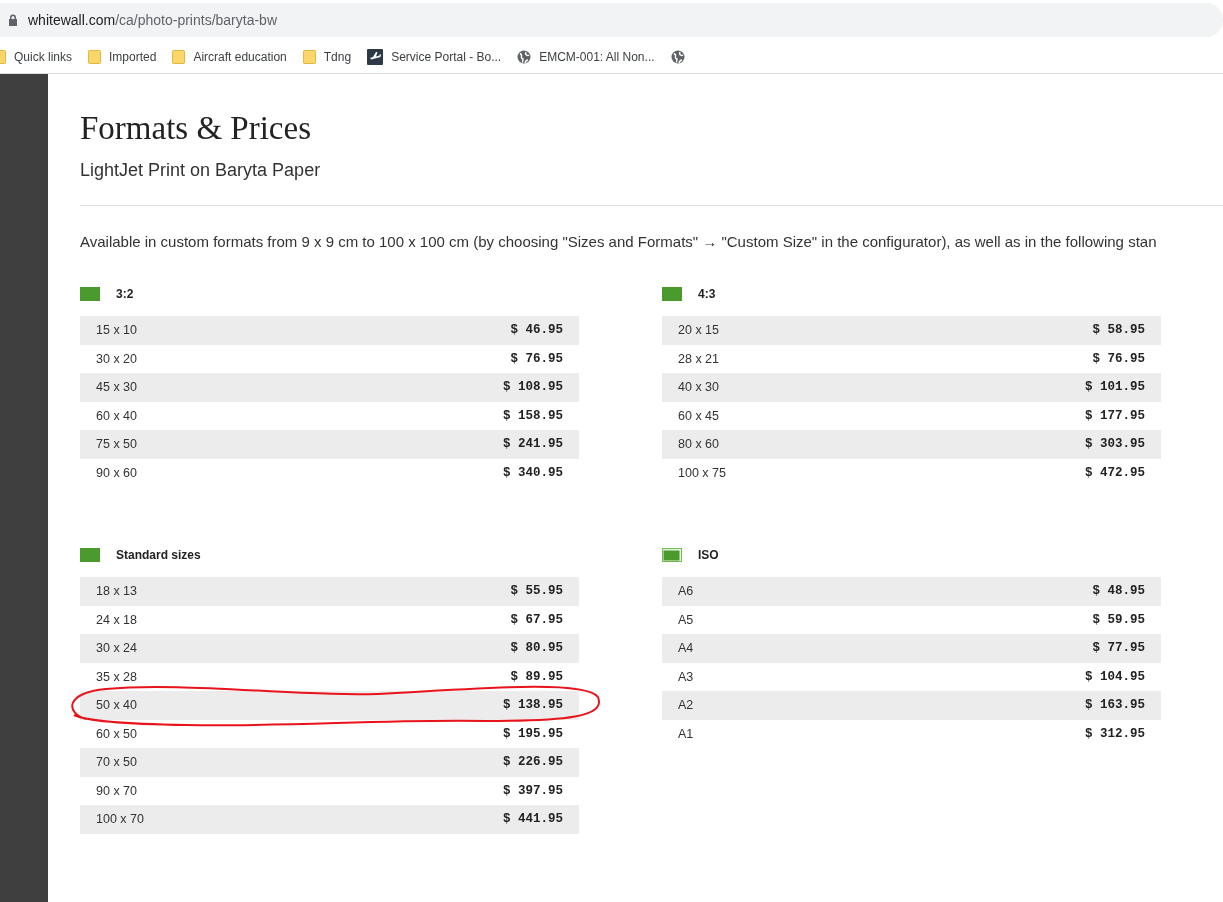 The height and width of the screenshot is (902, 1223). Describe the element at coordinates (686, 705) in the screenshot. I see `size-cell: A2` at that location.